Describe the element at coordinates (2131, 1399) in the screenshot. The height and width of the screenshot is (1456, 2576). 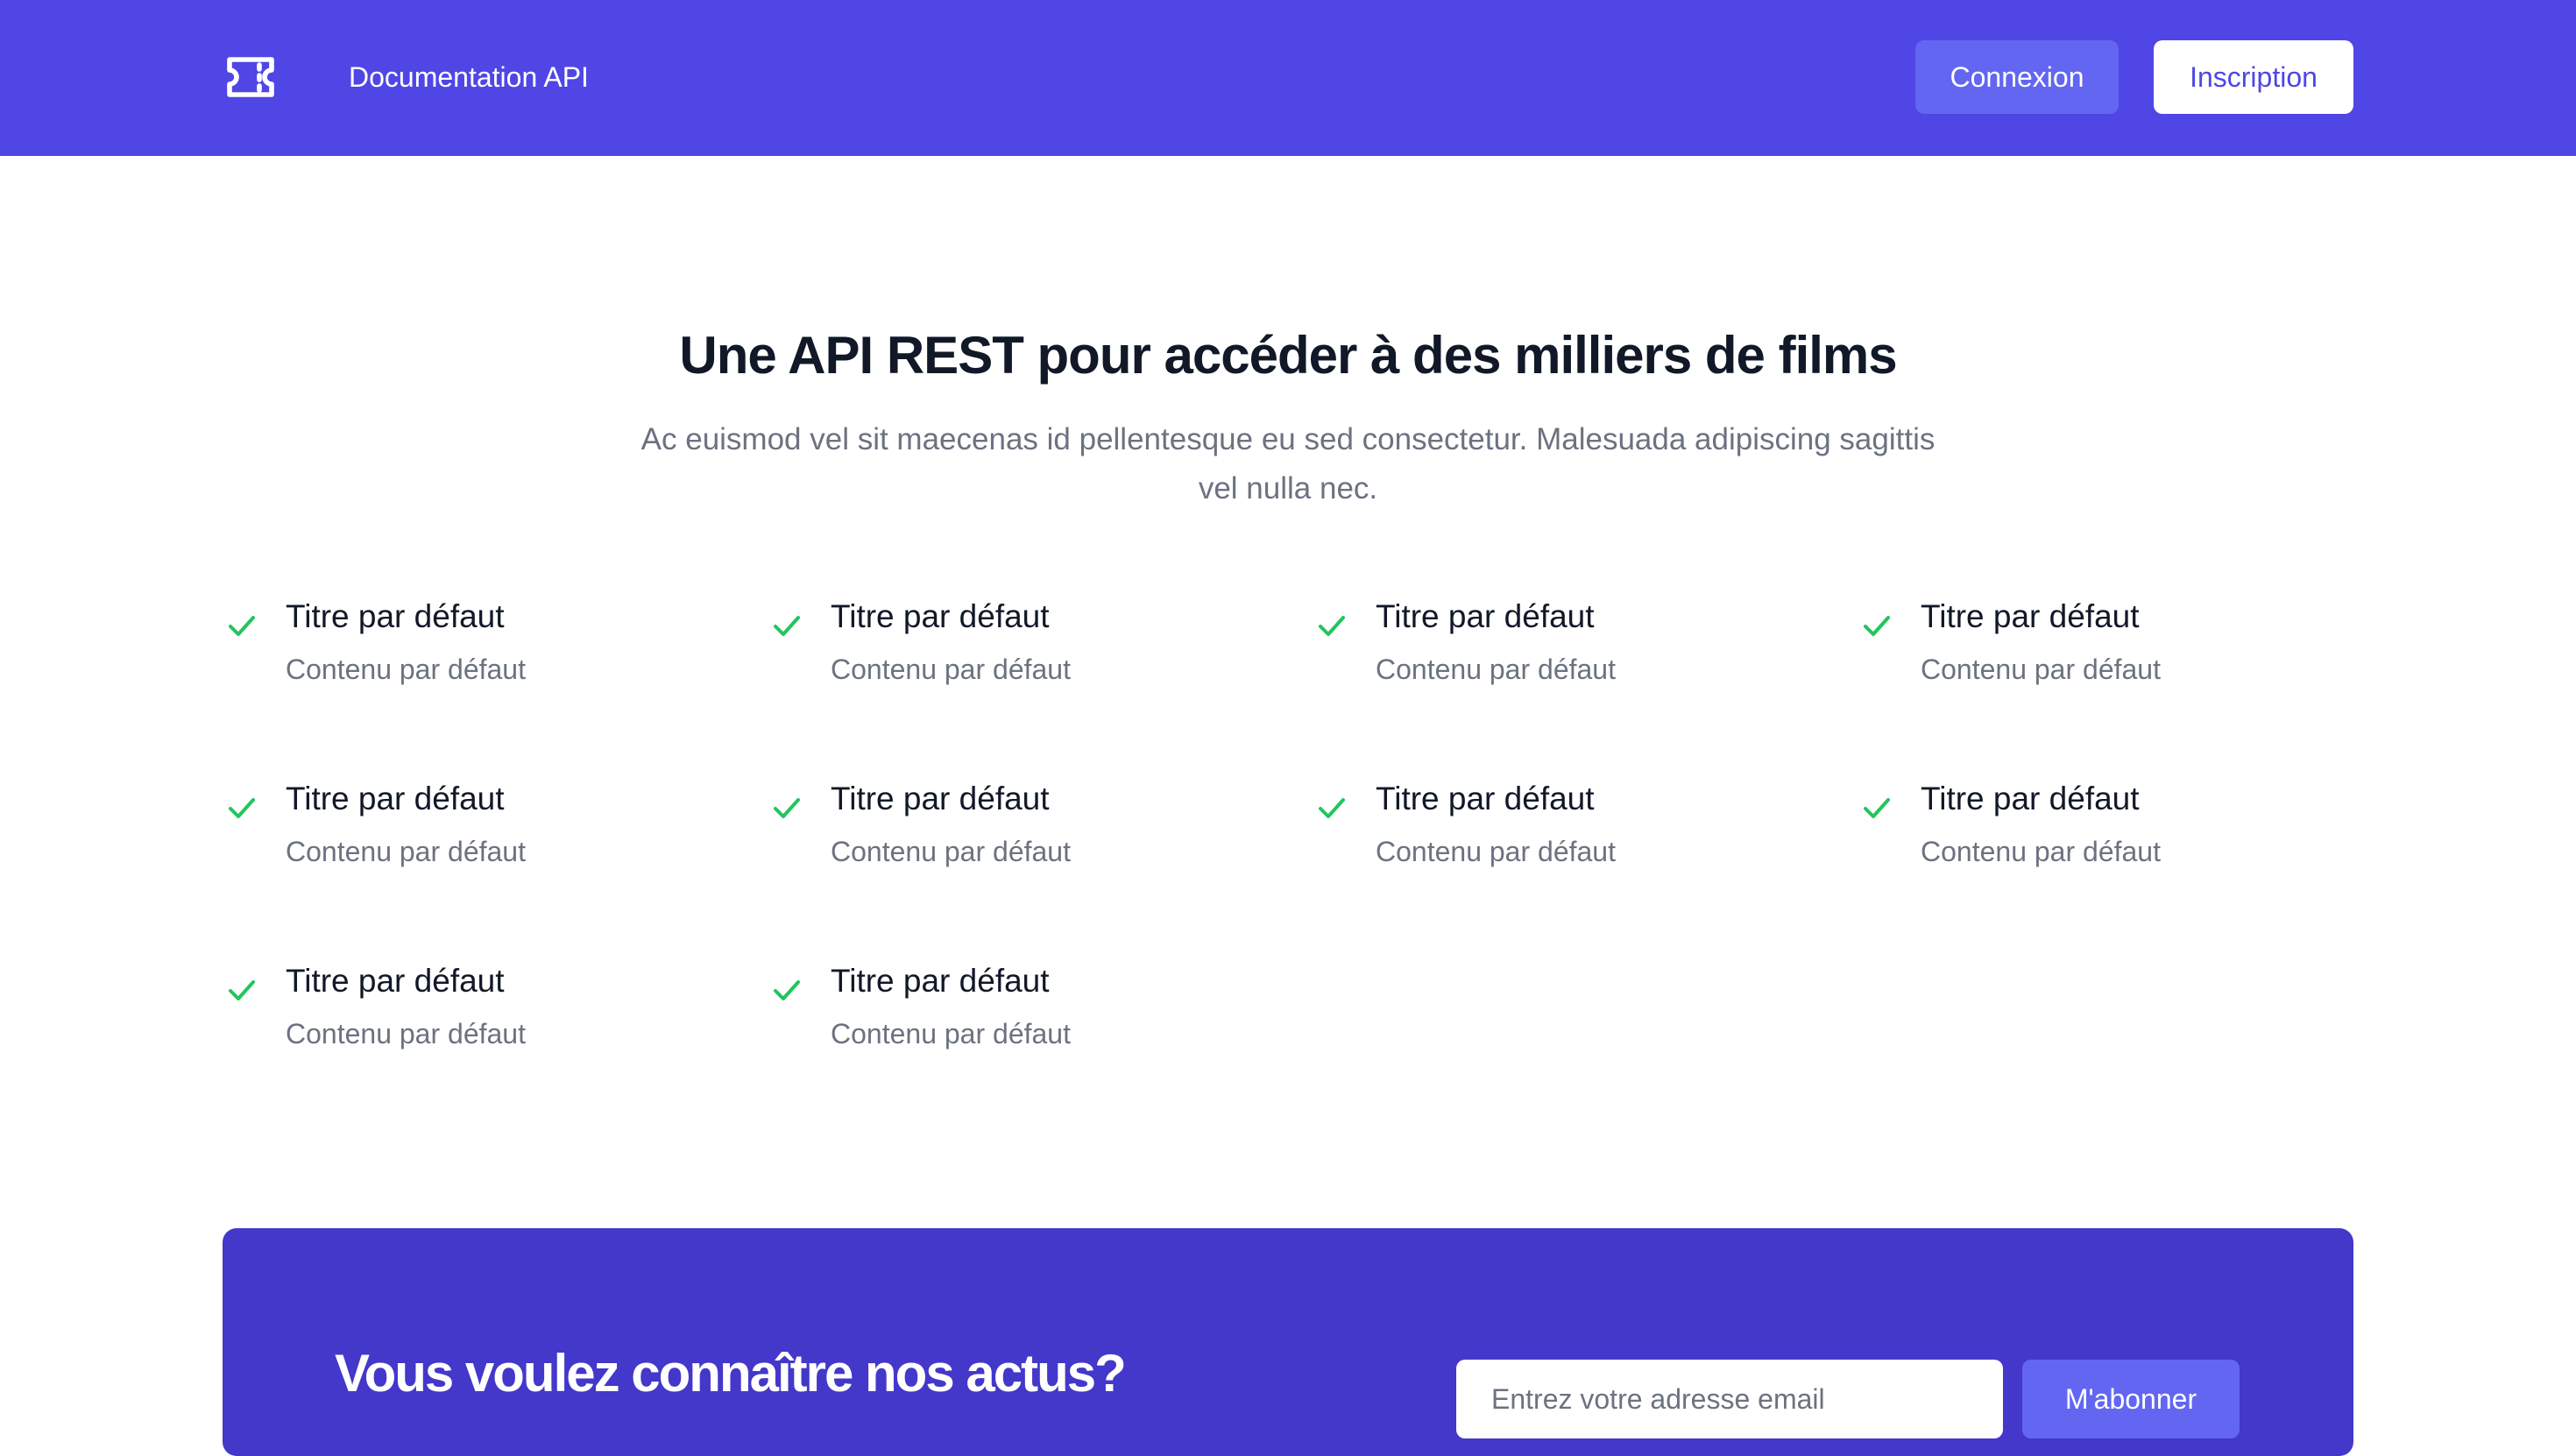
I see `subscribe-button: M'abonner` at that location.